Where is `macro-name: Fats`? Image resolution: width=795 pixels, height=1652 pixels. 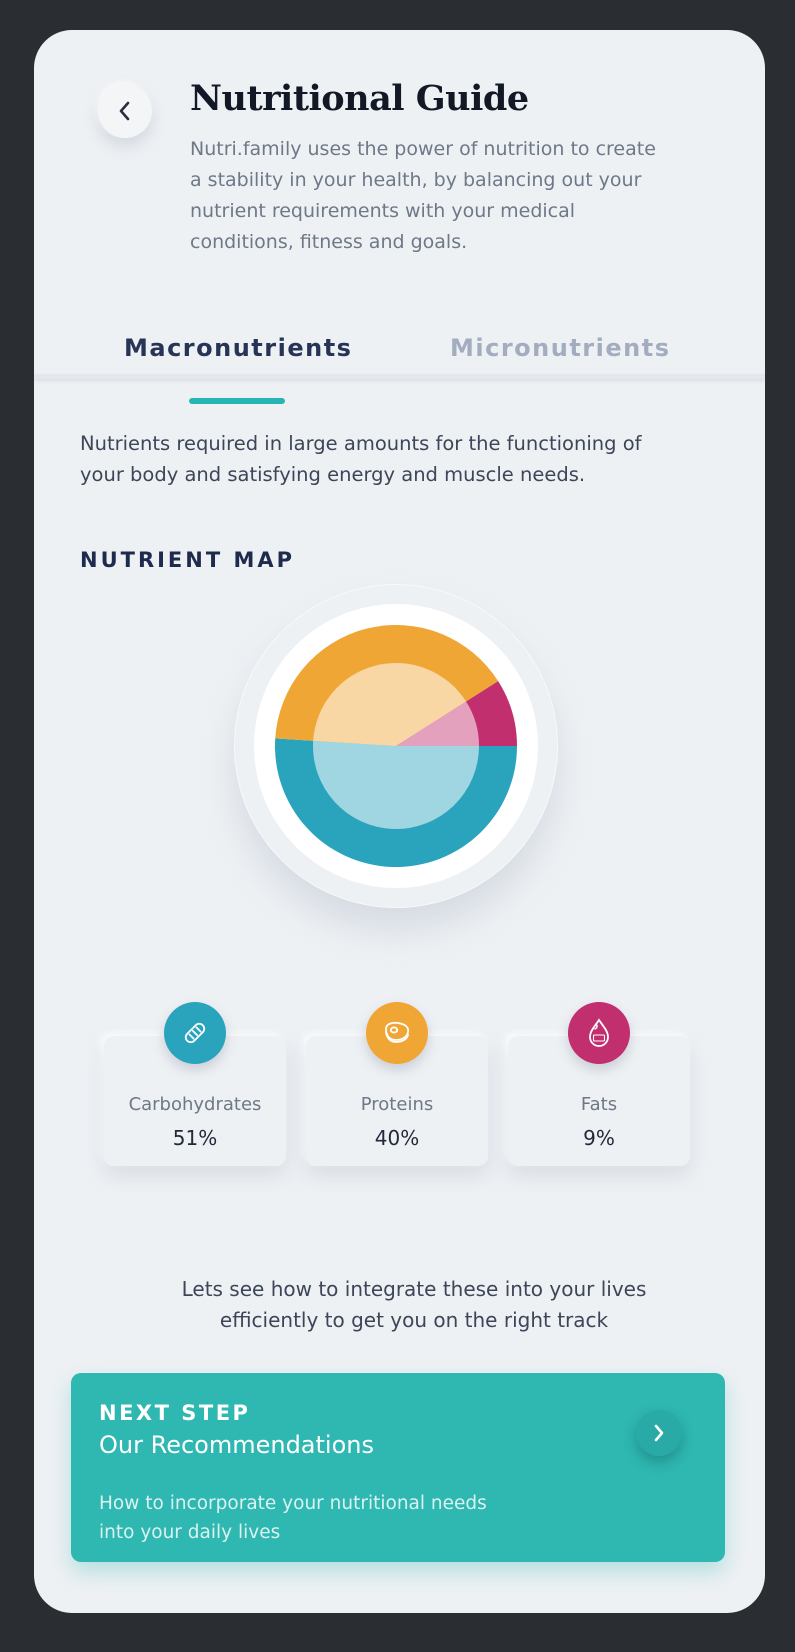
macro-name: Fats is located at coordinates (599, 1104).